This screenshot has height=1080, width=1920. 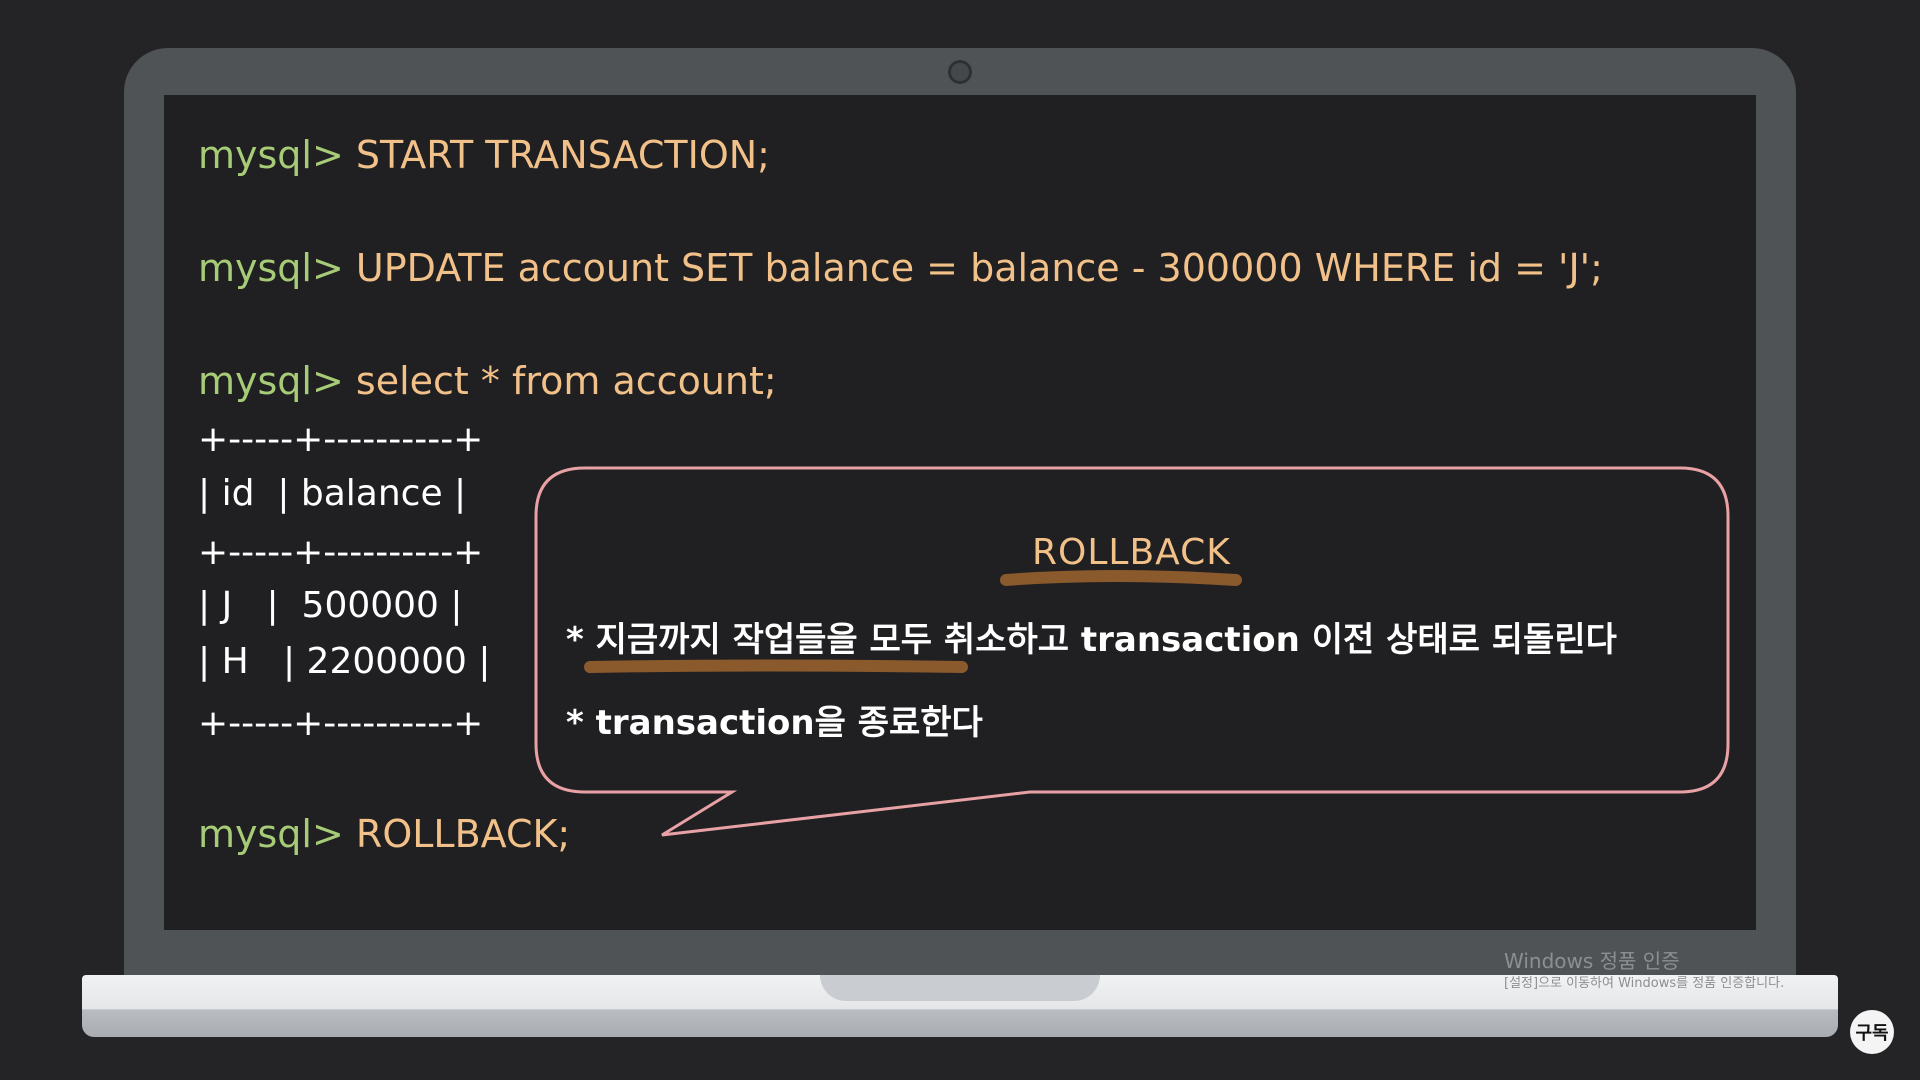 What do you see at coordinates (1131, 552) in the screenshot?
I see `callout-title: ROLLBACK` at bounding box center [1131, 552].